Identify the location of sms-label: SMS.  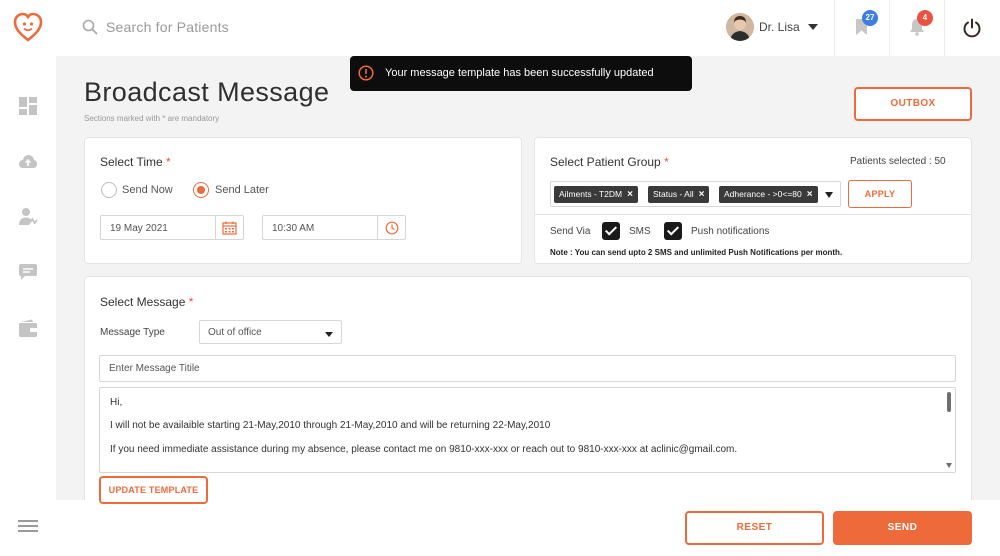
(640, 231).